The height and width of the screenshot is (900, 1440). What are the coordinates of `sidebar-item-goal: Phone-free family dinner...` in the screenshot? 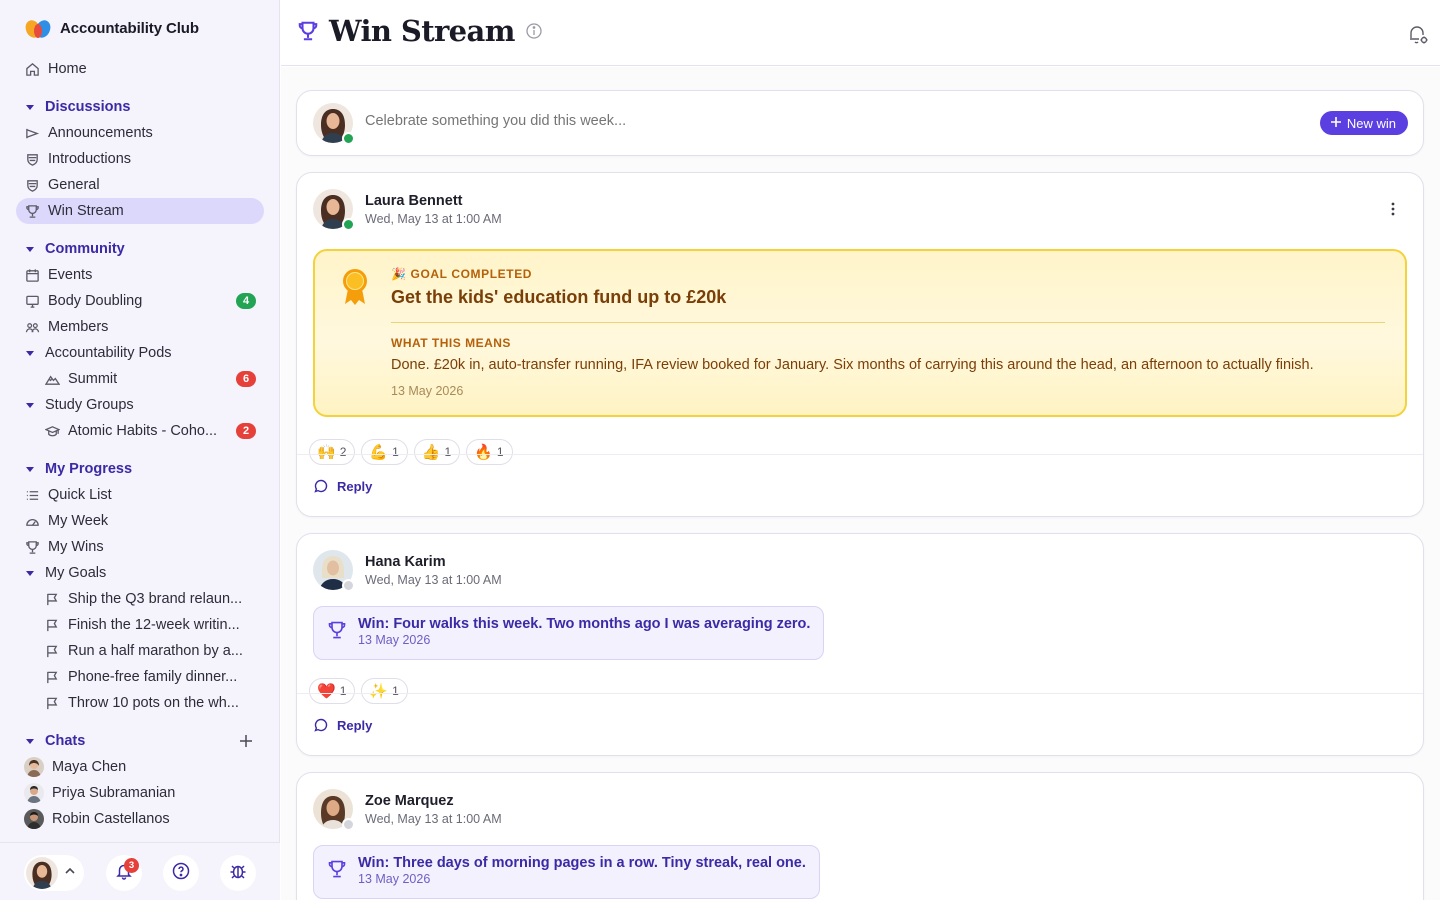 It's located at (140, 677).